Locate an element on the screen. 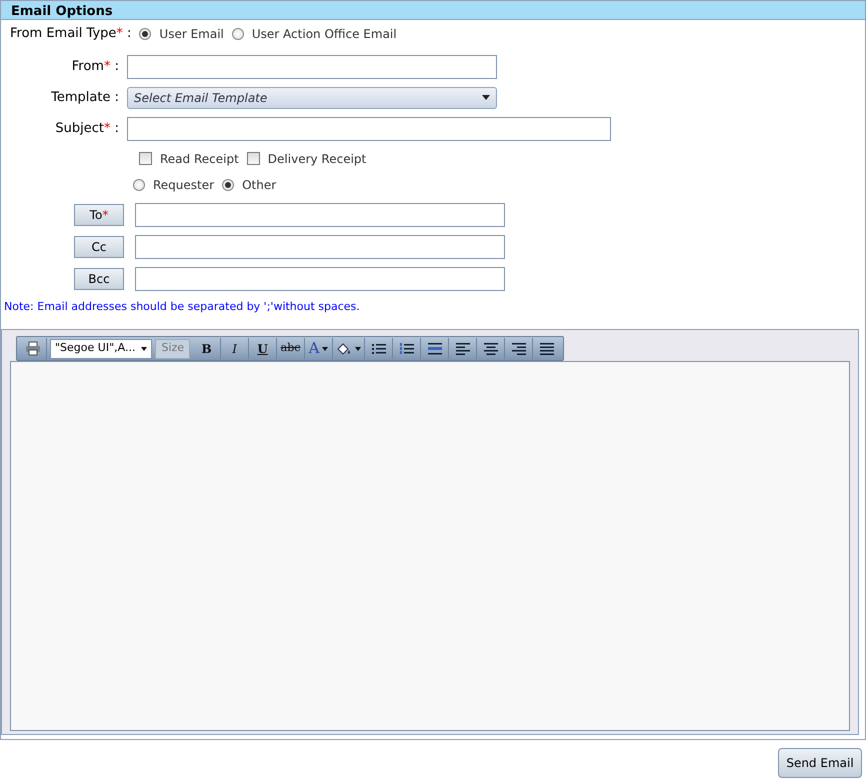 The image size is (866, 782). horizontal-rule-icon is located at coordinates (435, 348).